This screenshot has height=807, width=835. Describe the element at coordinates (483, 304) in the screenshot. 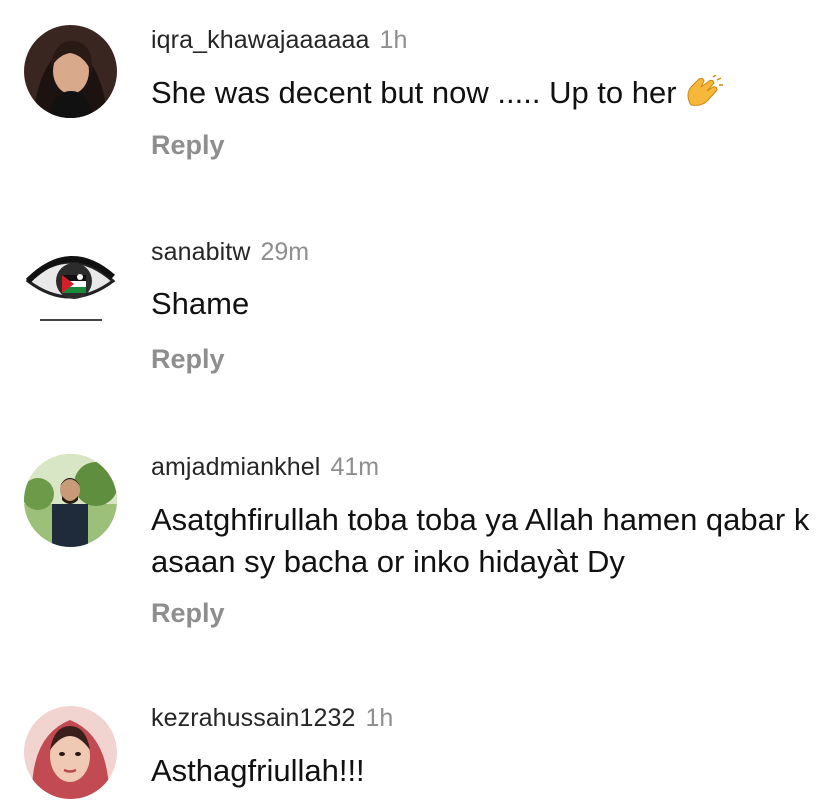

I see `comment-text: Shame` at that location.